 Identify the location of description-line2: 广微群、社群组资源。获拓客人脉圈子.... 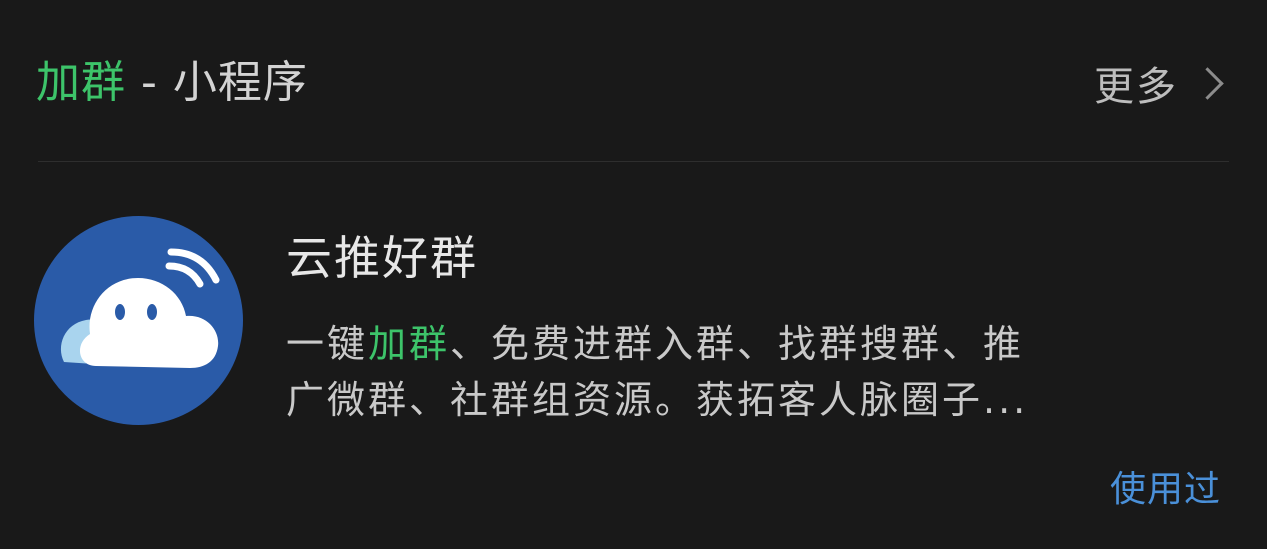
(657, 400).